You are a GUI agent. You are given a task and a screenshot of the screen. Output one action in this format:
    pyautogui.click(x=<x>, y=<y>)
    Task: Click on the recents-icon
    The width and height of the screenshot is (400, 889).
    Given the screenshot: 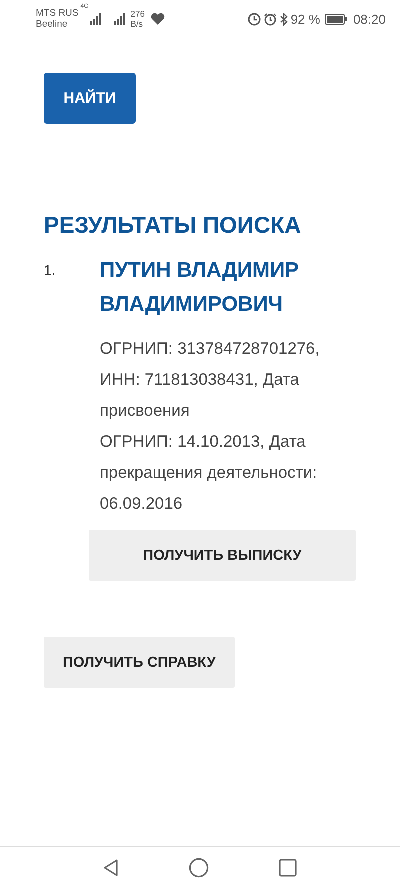 What is the action you would take?
    pyautogui.click(x=288, y=868)
    